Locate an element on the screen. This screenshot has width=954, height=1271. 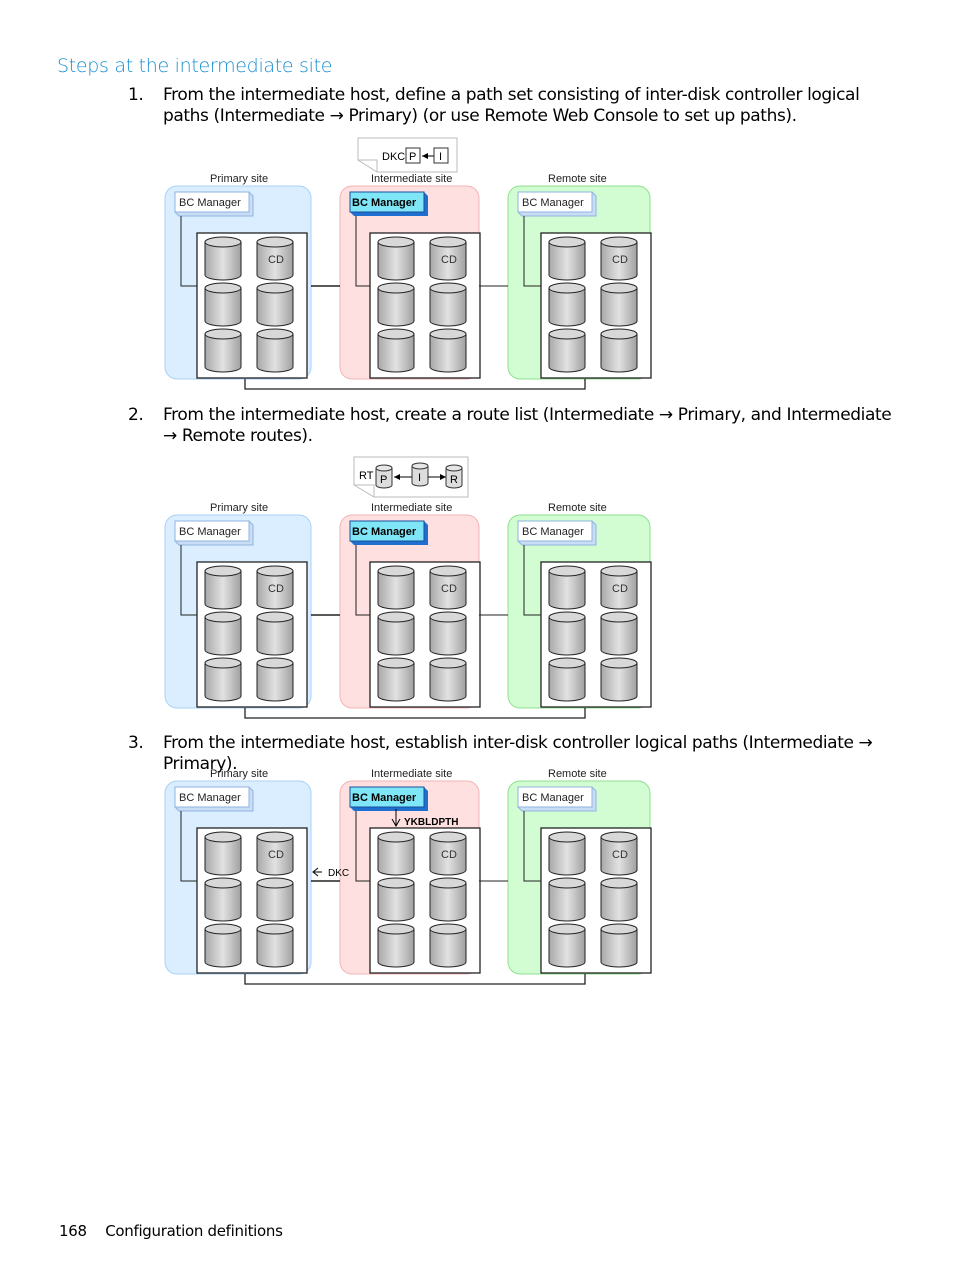
dkc-label: DKC is located at coordinates (338, 873).